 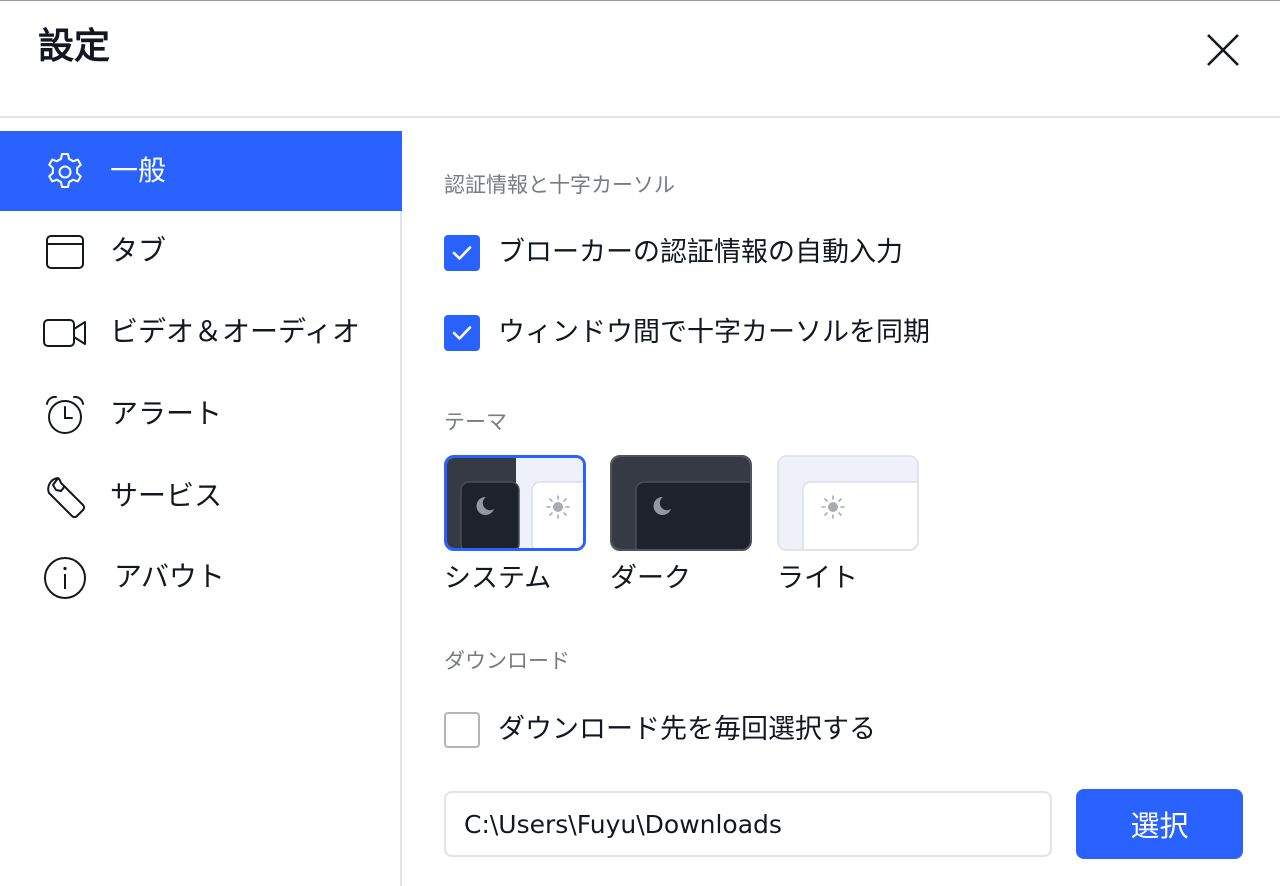 I want to click on auto-fill-credentials-checkbox, so click(x=462, y=253).